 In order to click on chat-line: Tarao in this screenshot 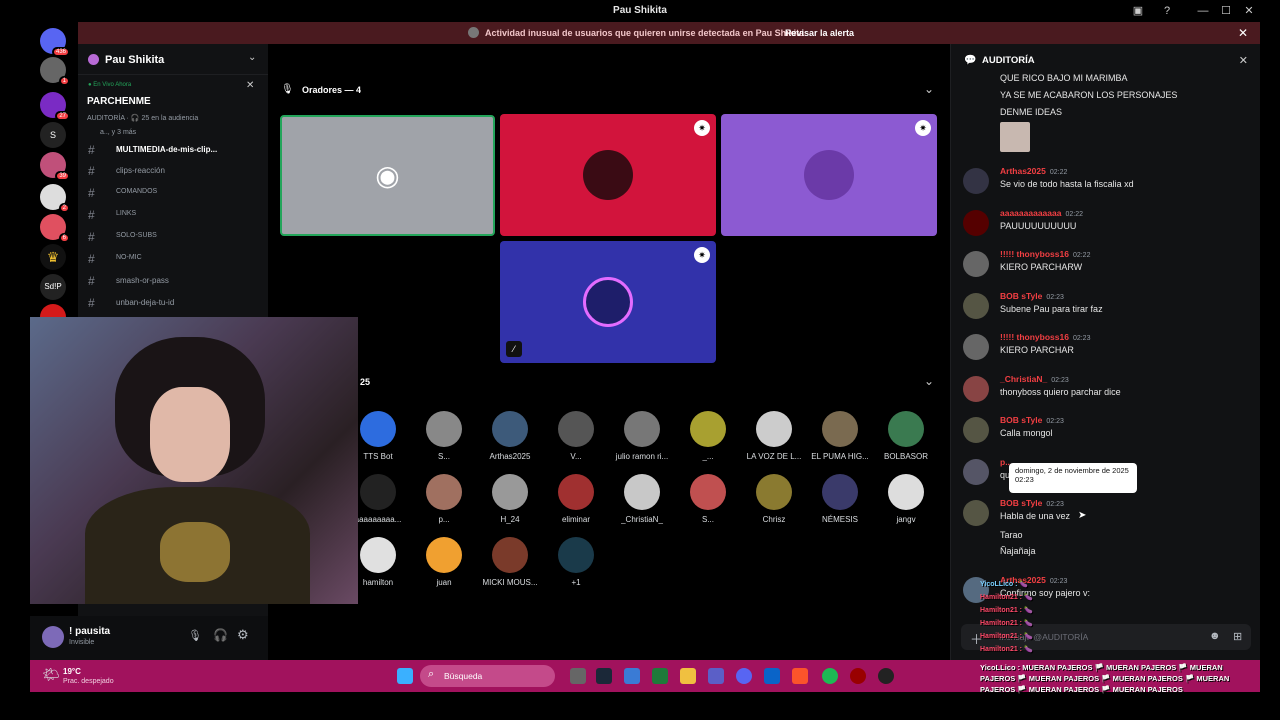, I will do `click(1011, 535)`.